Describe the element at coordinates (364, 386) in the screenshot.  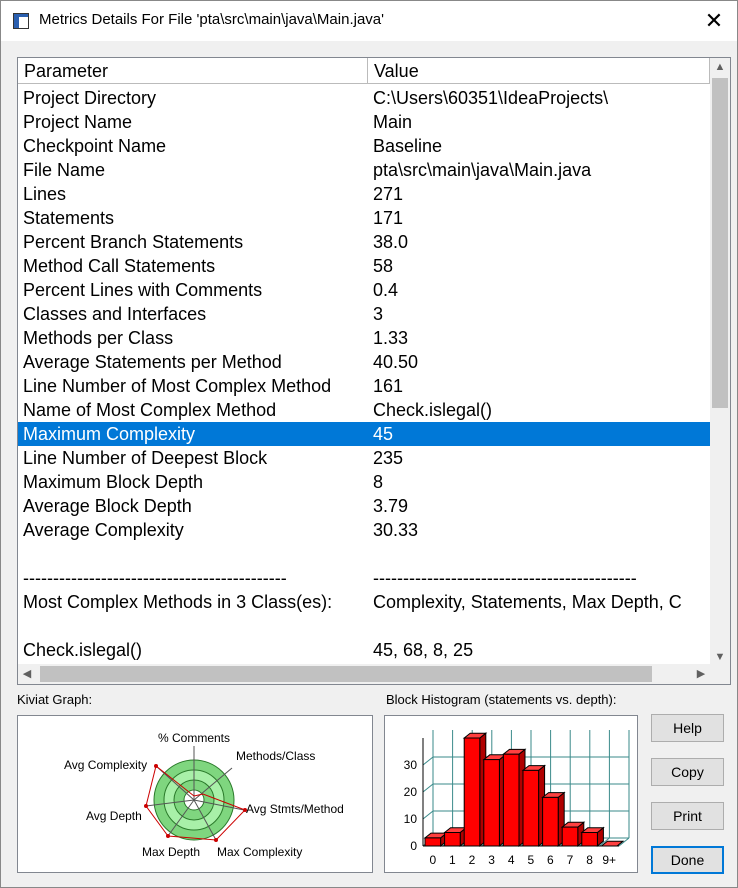
I see `table-row: Line Number of Most Complex Method 161` at that location.